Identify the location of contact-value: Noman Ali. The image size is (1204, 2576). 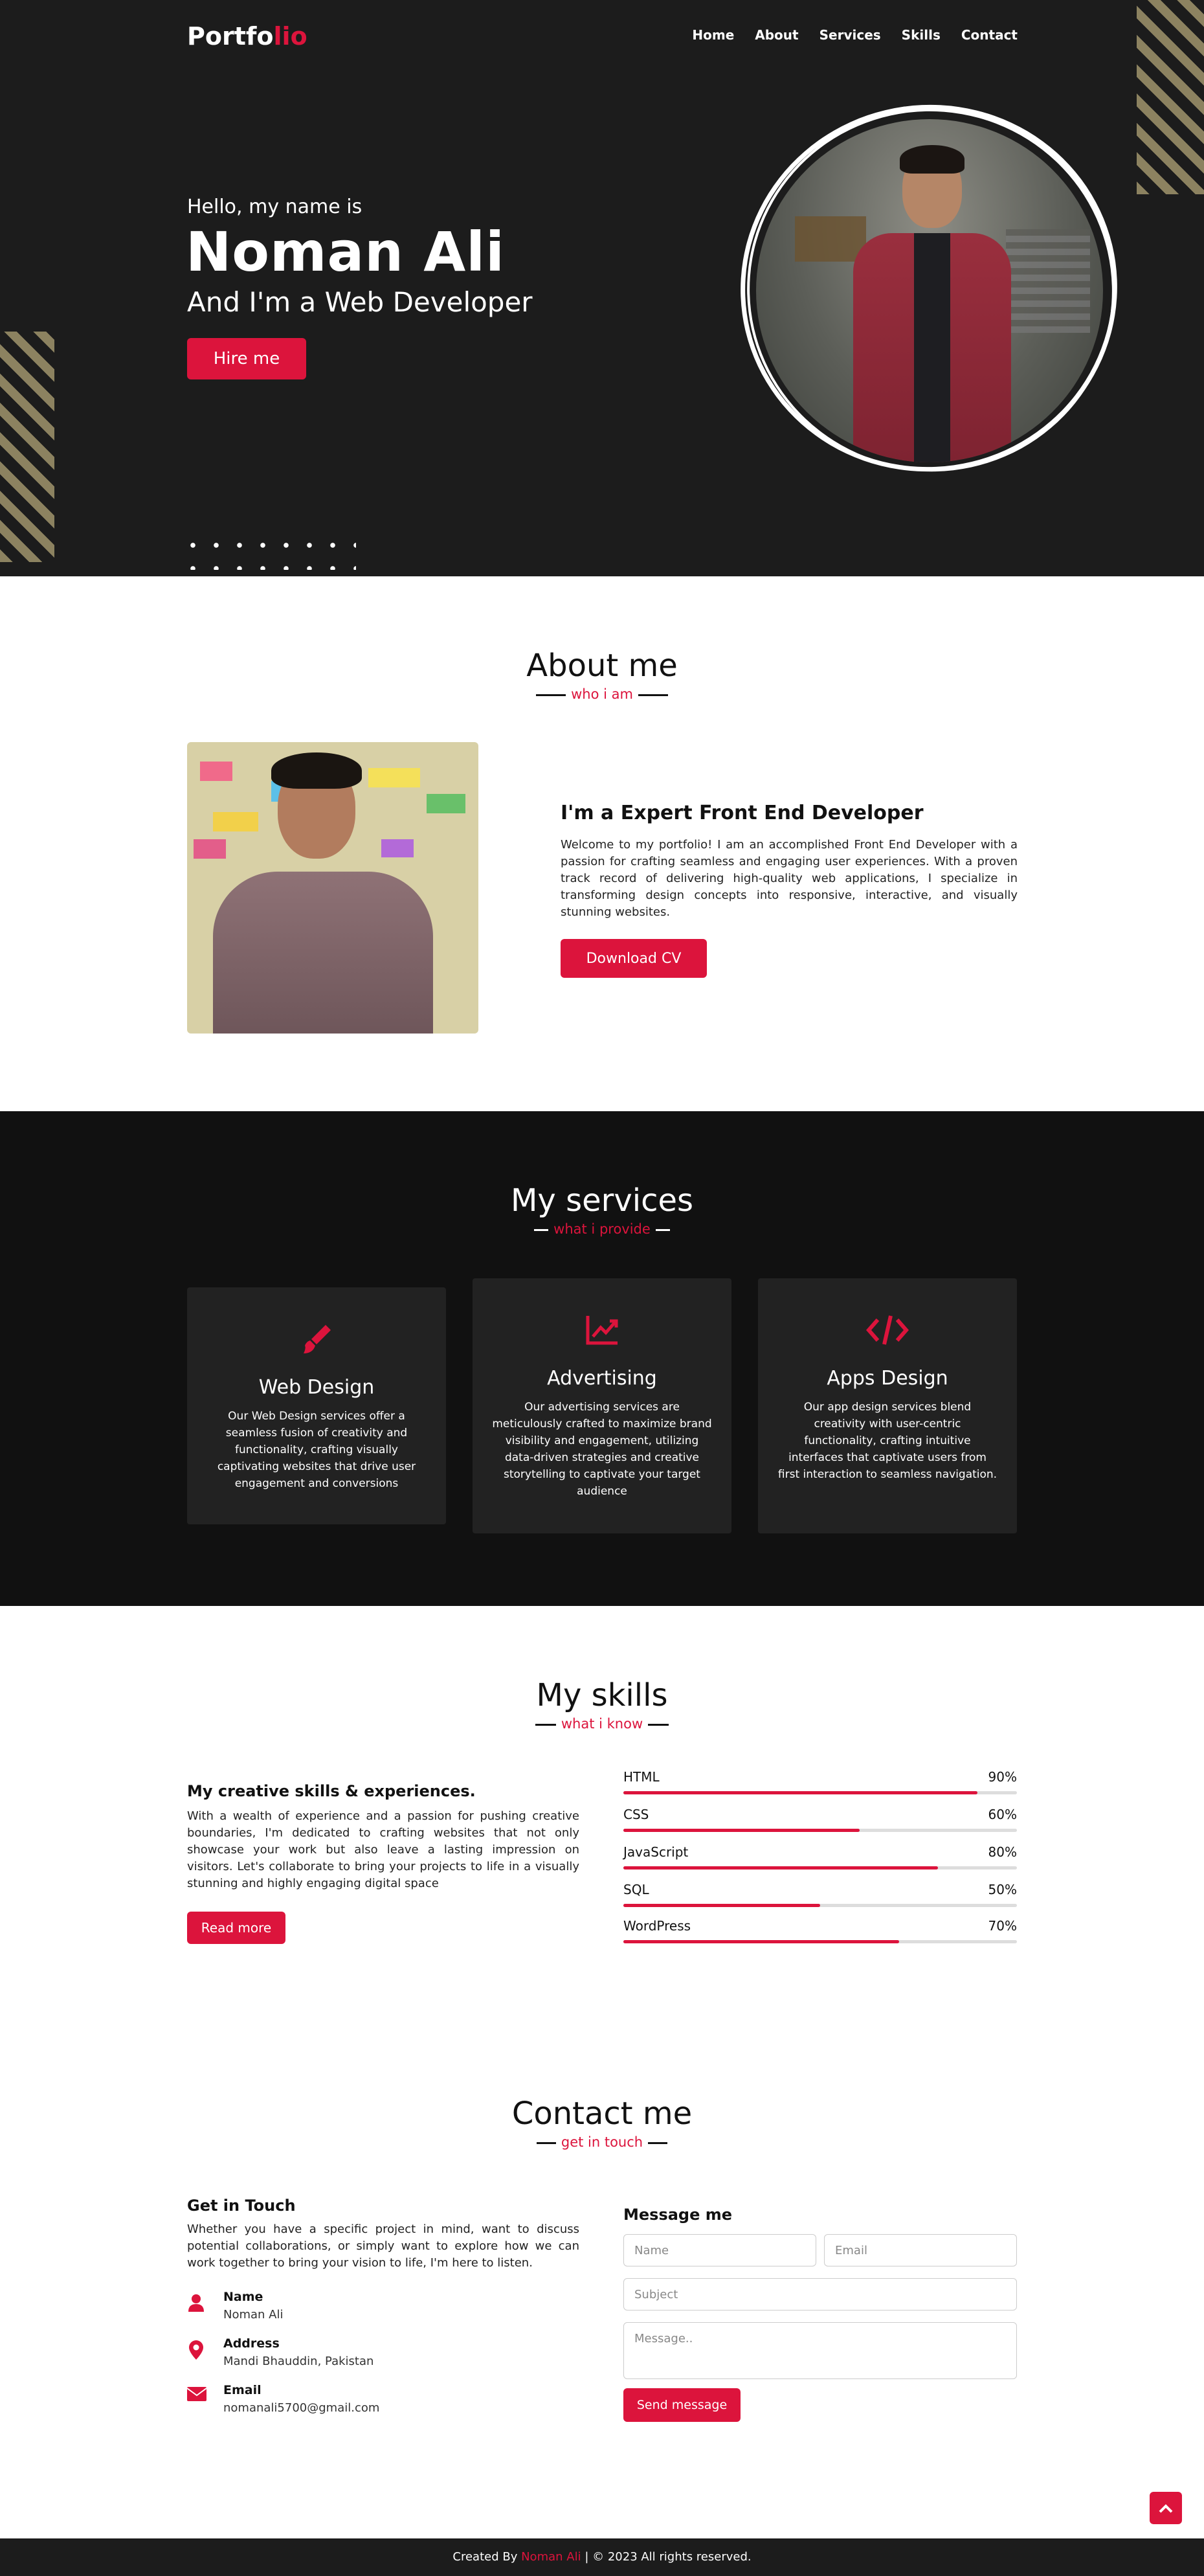
(254, 2315).